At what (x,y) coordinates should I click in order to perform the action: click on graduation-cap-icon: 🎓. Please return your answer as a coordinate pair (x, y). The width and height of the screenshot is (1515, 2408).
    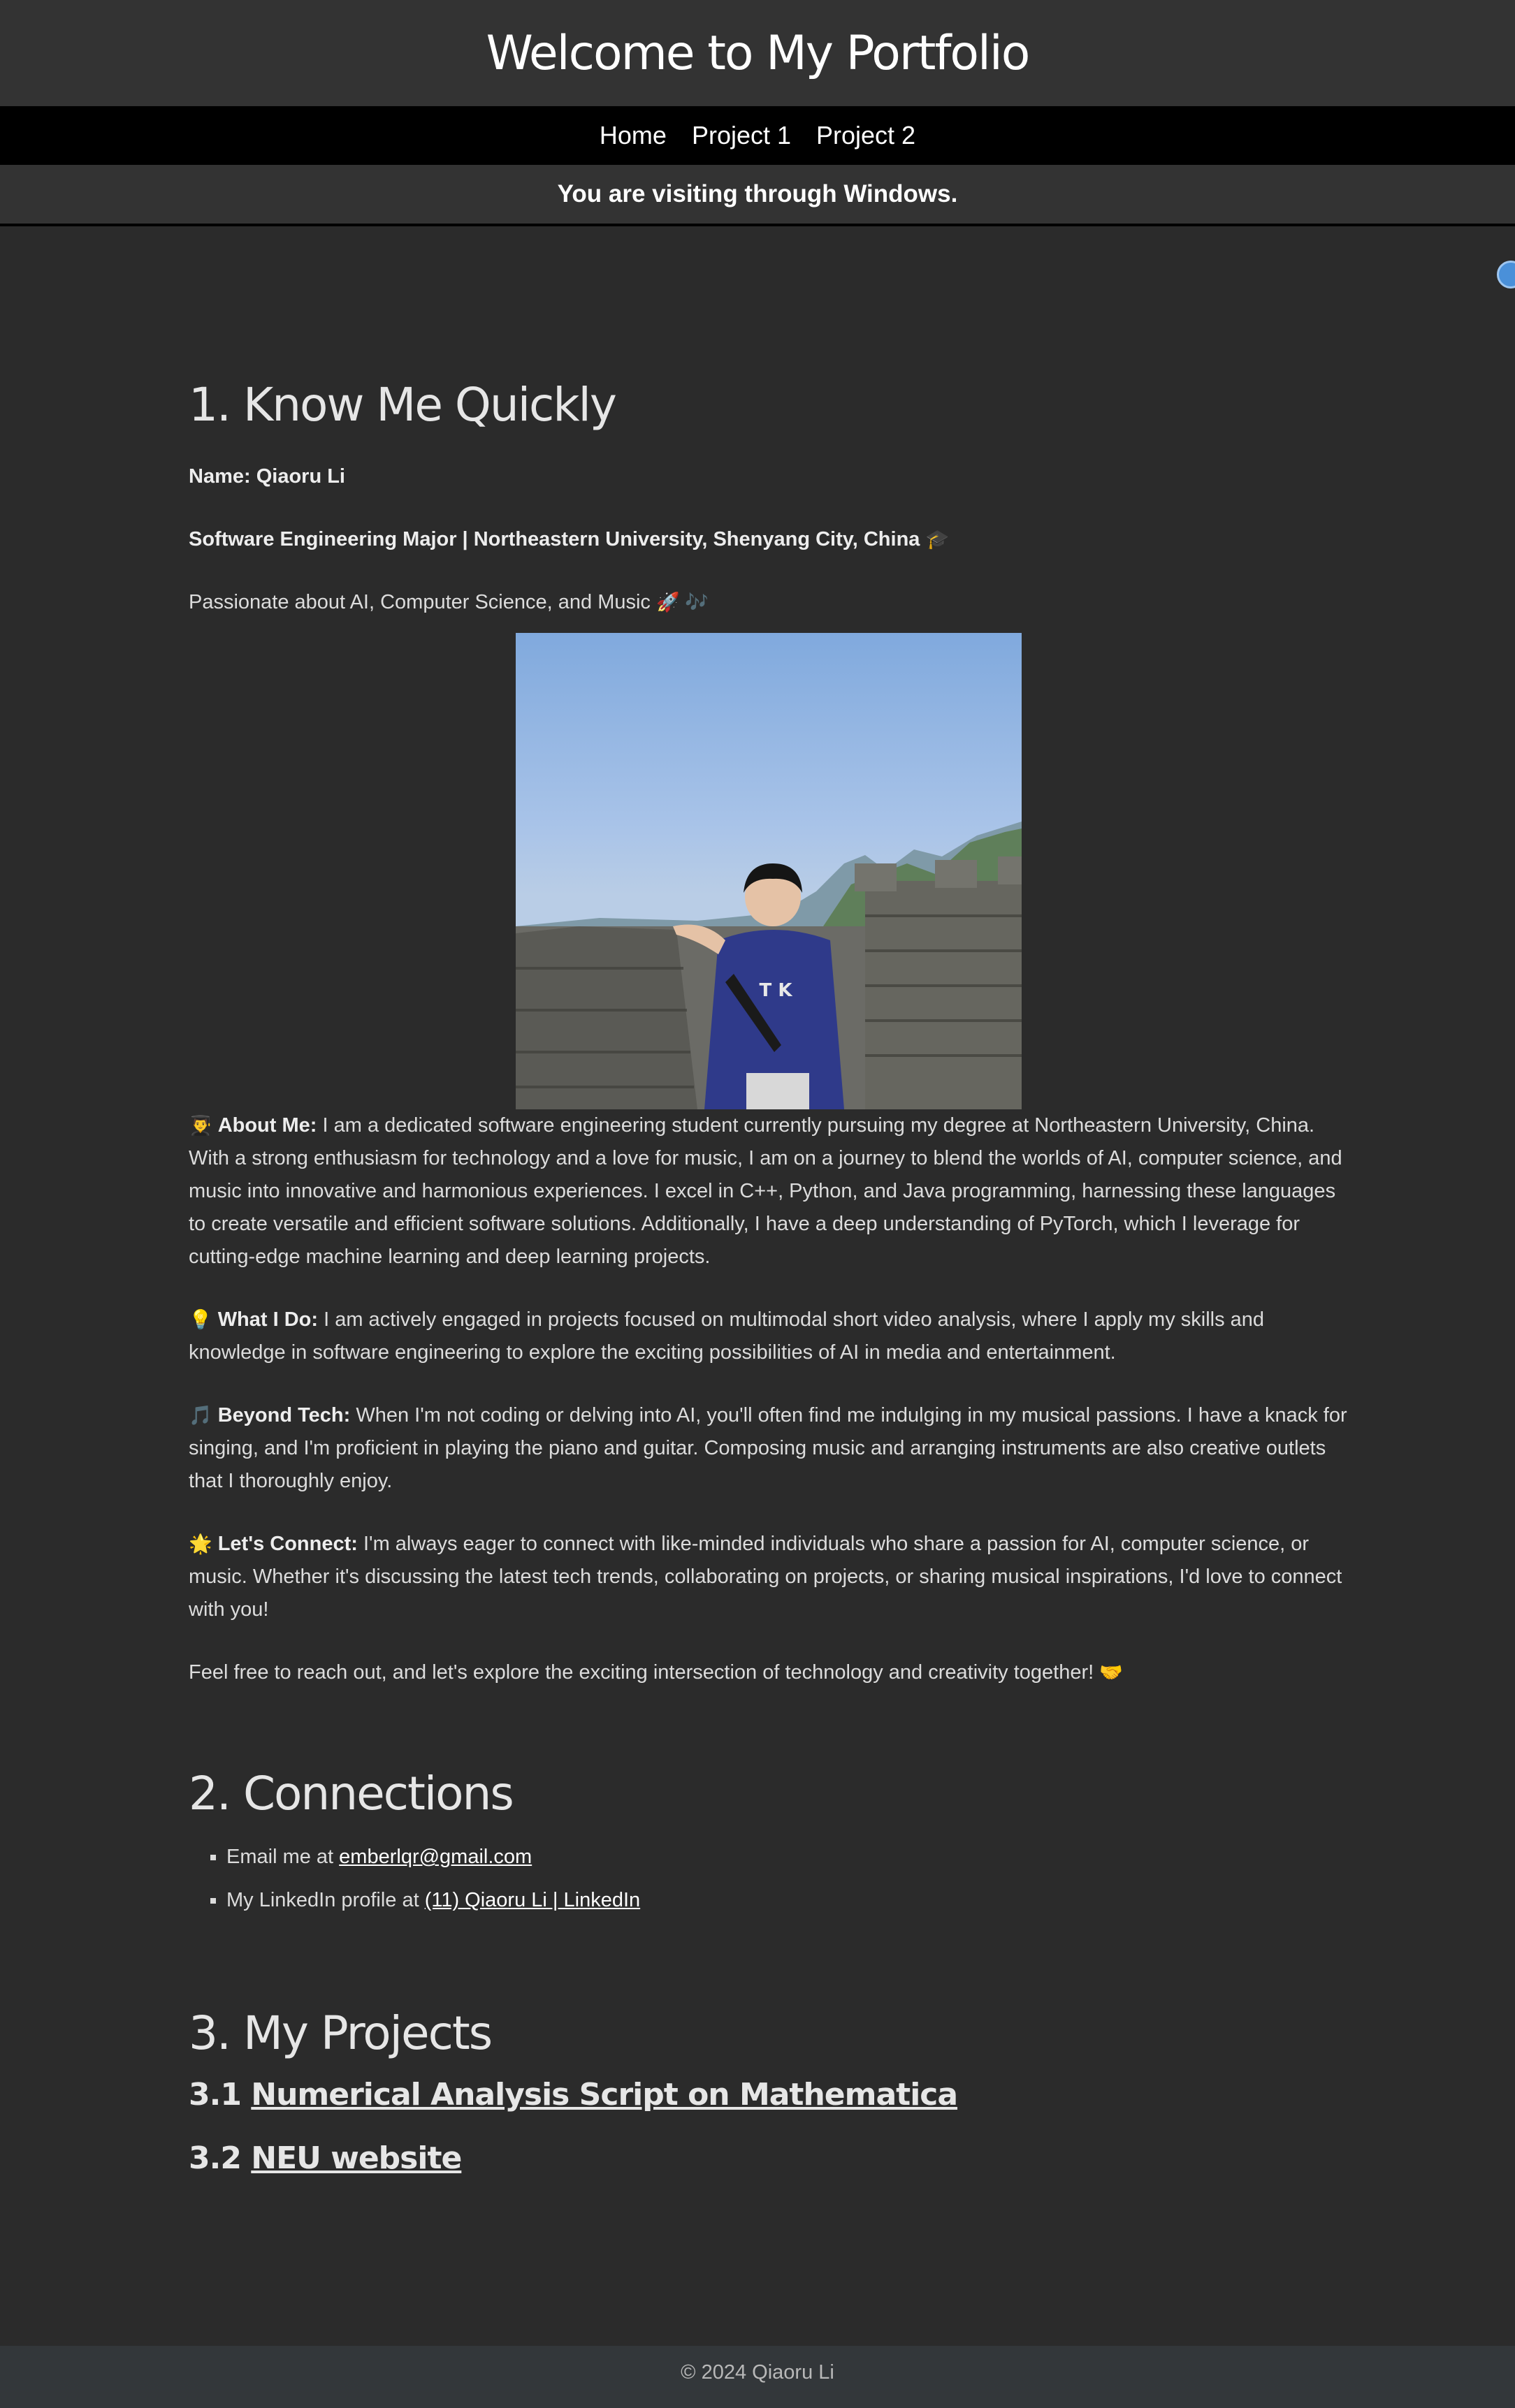
    Looking at the image, I should click on (937, 539).